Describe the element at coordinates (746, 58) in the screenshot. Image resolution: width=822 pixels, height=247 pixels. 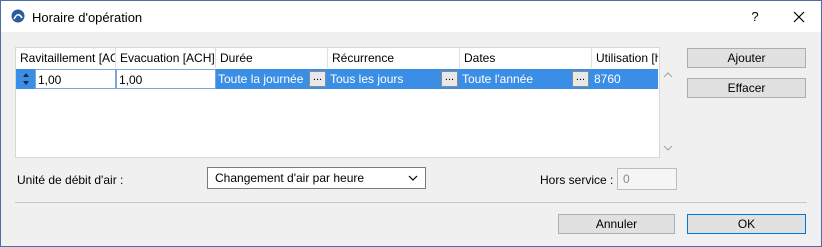
I see `add-button: Ajouter` at that location.